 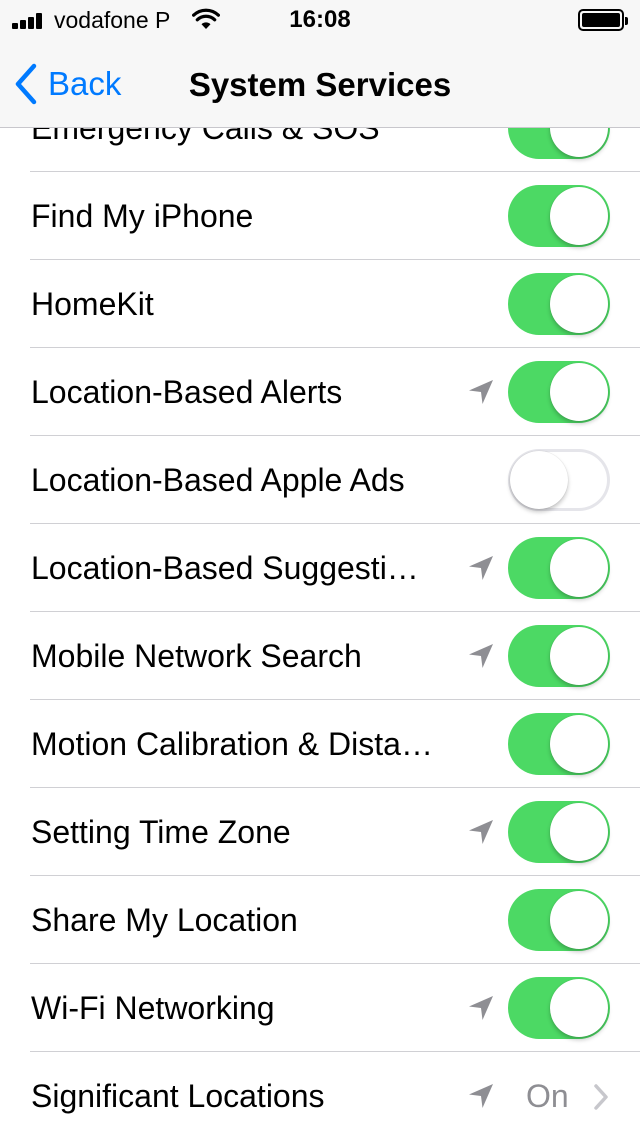 I want to click on list-item-label: Emergency Calls & SOS, so click(x=205, y=137).